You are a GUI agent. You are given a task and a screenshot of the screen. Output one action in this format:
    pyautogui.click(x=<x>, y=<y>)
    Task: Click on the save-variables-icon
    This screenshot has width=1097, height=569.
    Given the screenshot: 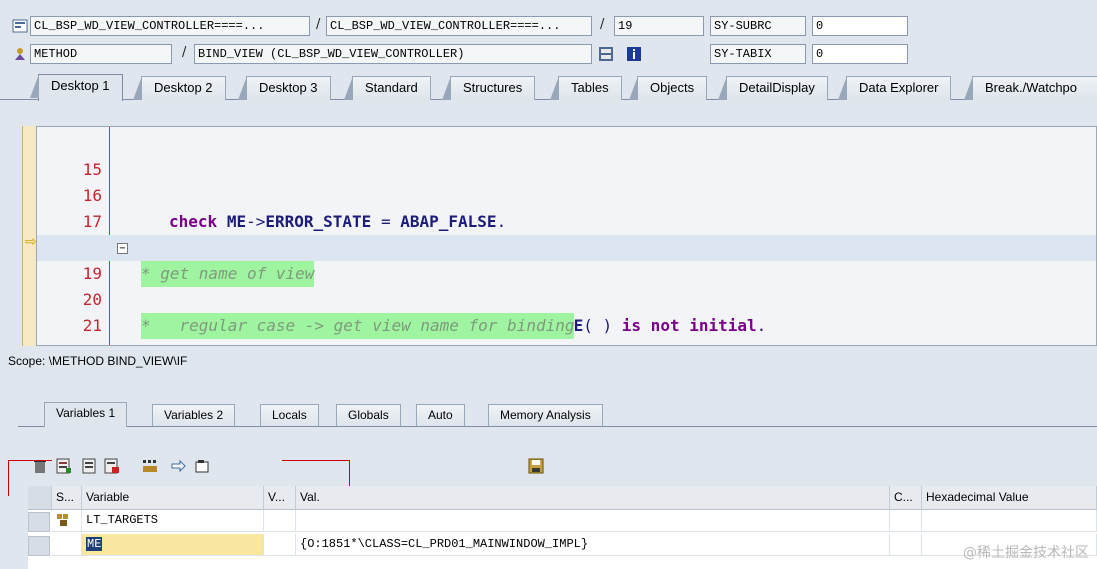 What is the action you would take?
    pyautogui.click(x=112, y=466)
    